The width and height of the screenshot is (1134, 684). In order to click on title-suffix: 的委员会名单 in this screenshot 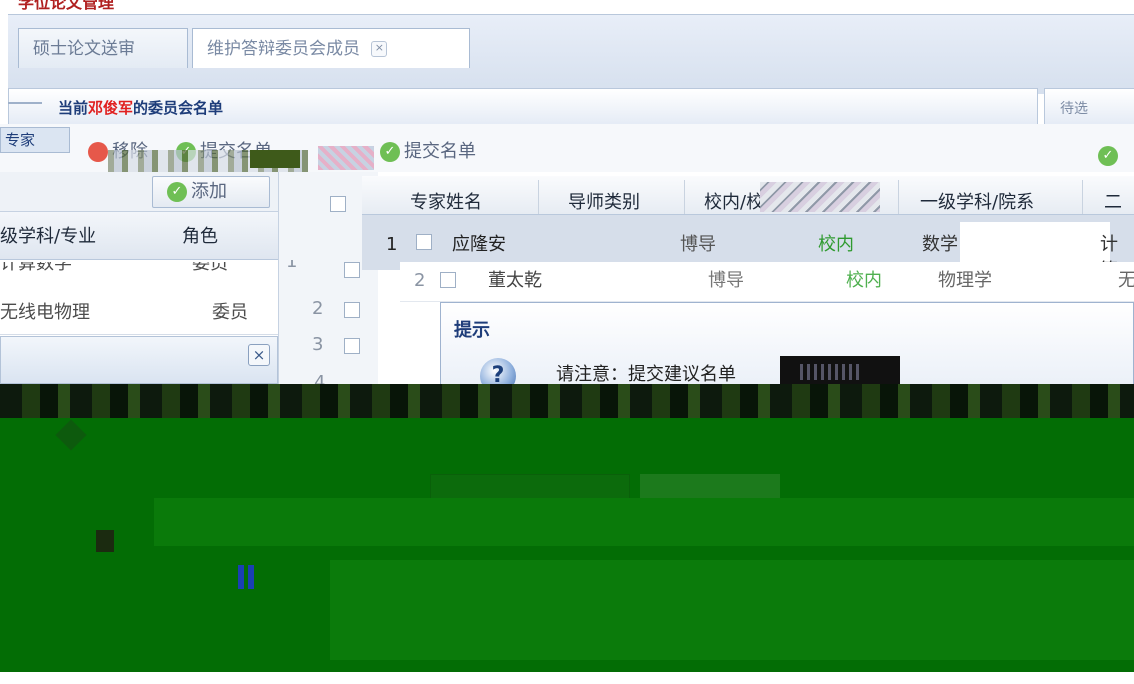, I will do `click(178, 108)`.